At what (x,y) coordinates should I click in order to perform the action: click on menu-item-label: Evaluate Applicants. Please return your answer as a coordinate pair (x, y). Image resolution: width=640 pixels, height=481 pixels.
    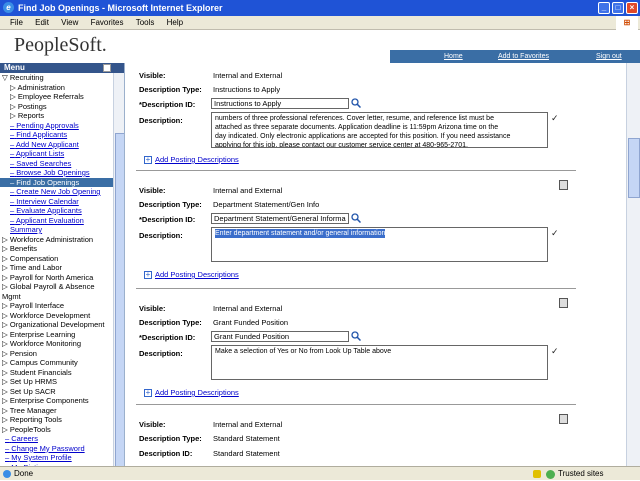
    Looking at the image, I should click on (49, 210).